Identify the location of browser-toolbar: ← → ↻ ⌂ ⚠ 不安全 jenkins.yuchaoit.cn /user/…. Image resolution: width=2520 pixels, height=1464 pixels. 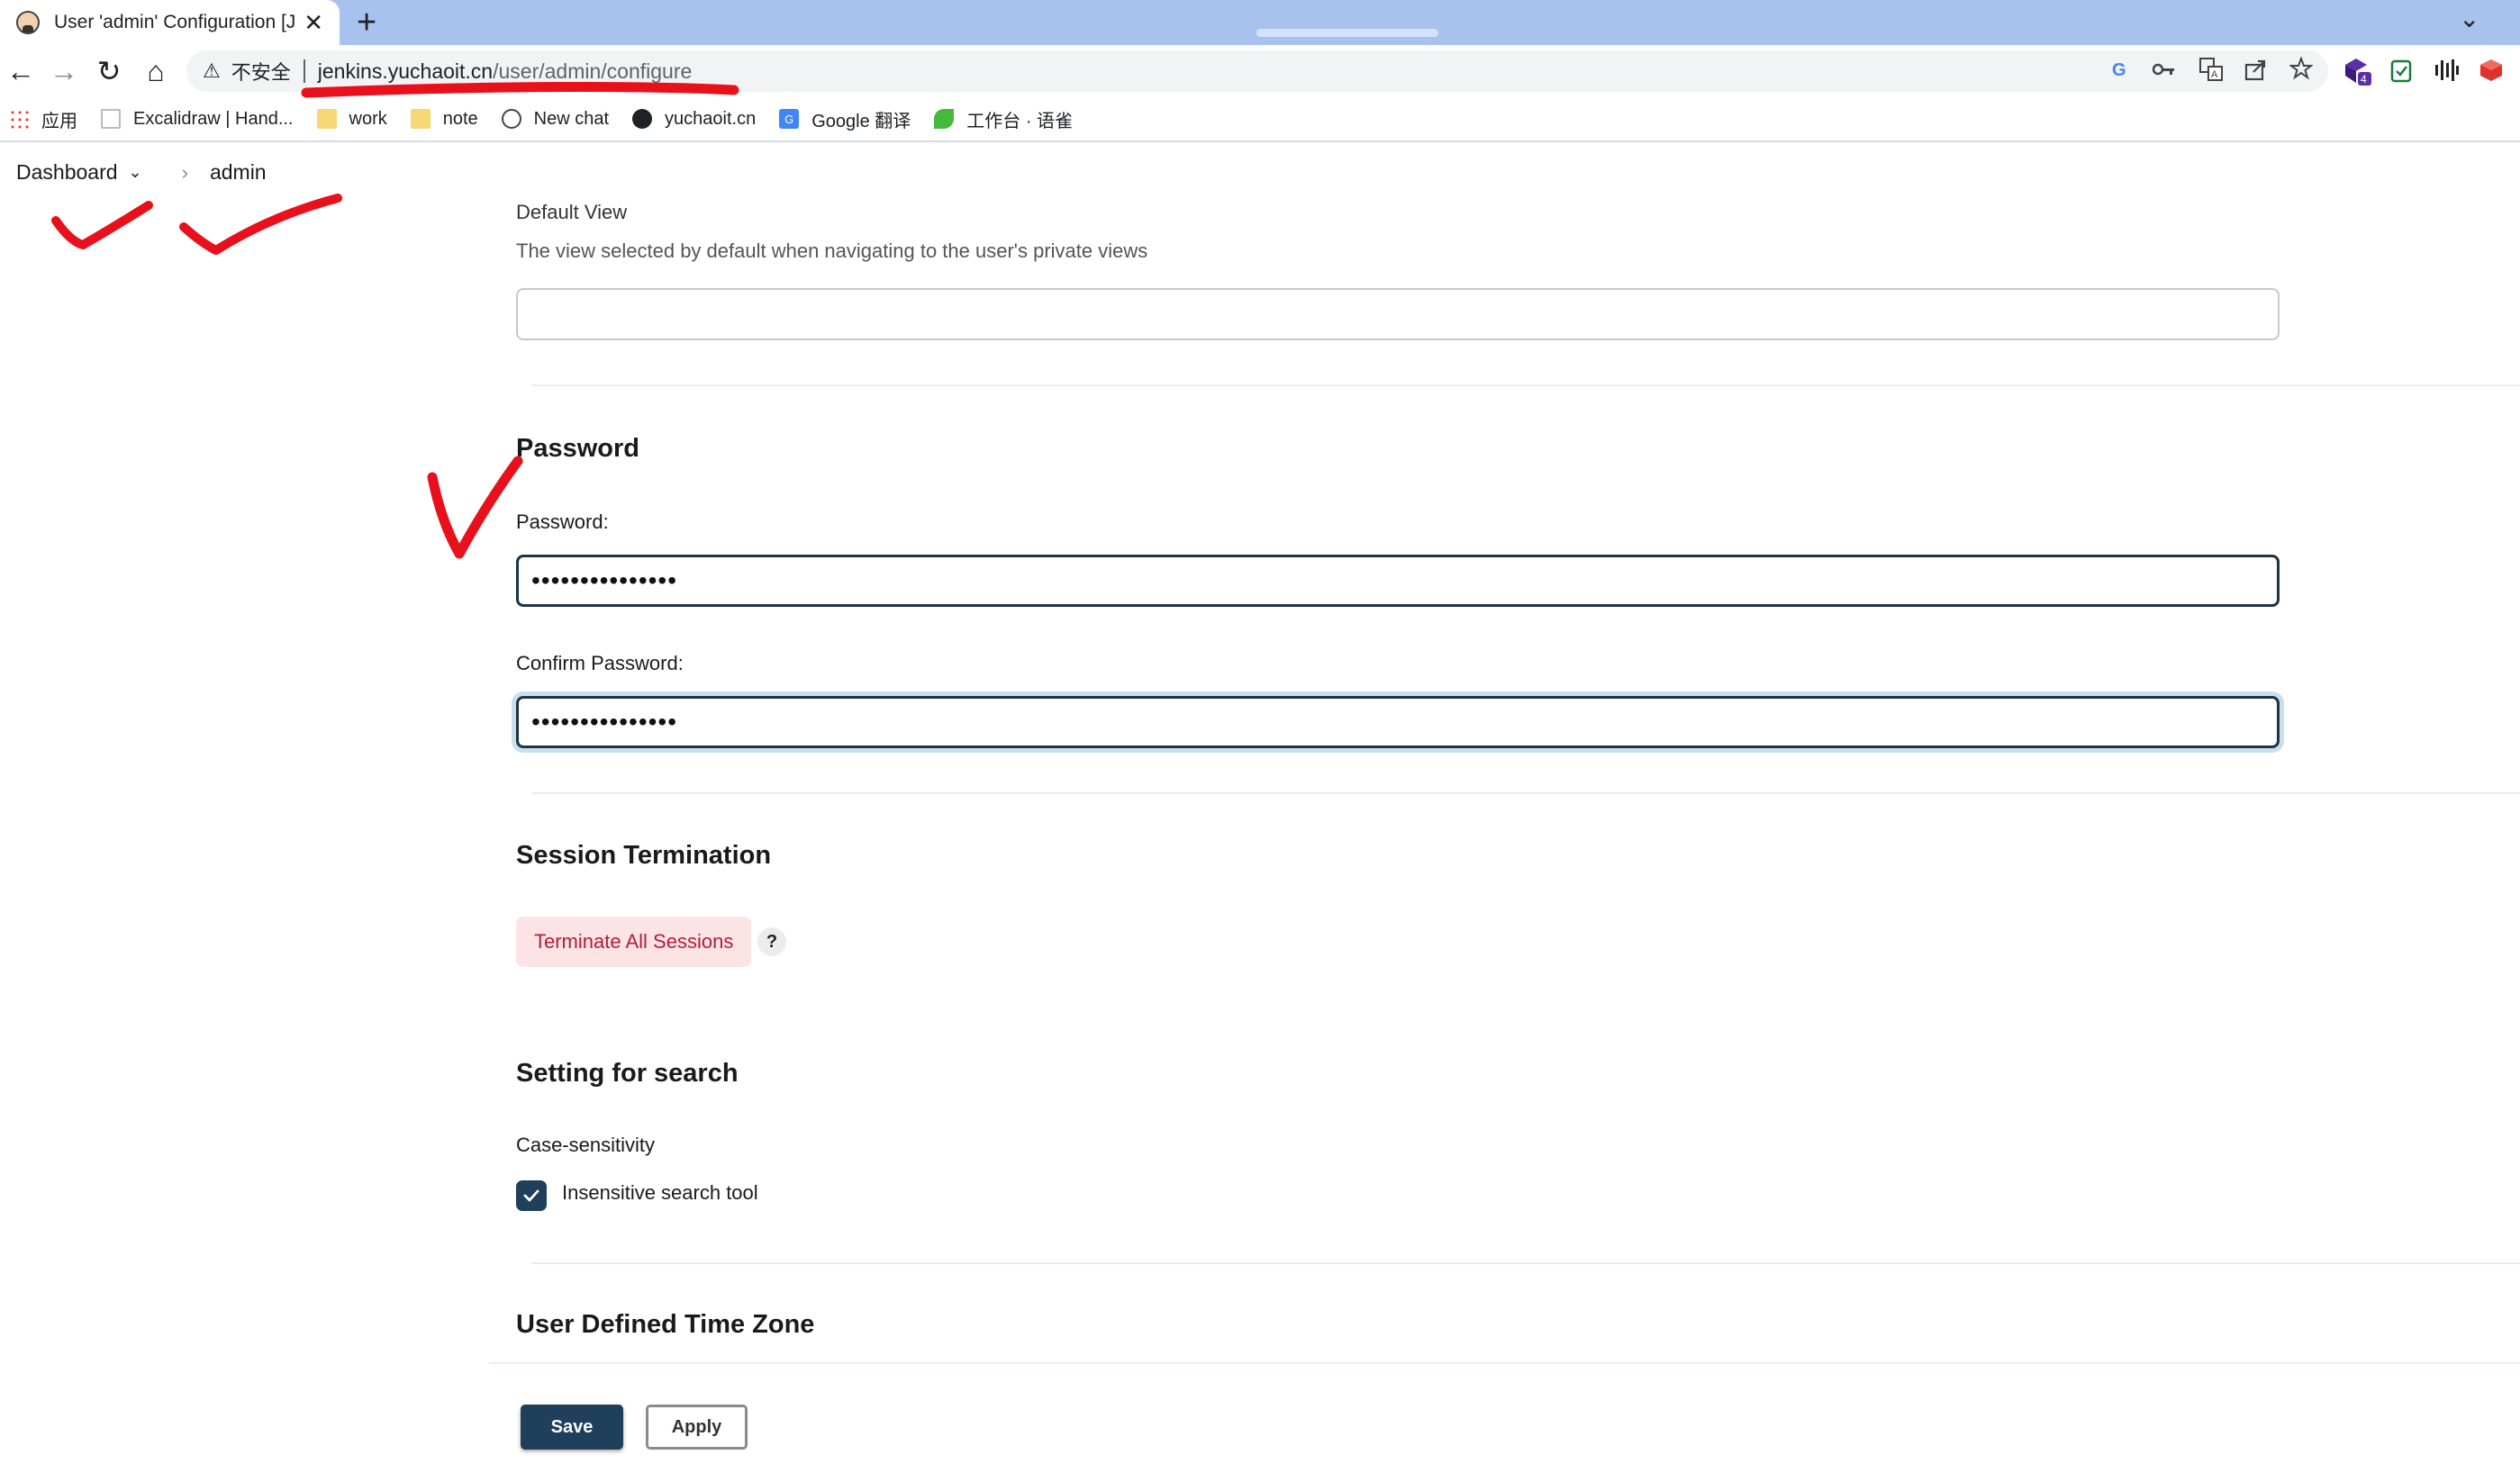
(1260, 71).